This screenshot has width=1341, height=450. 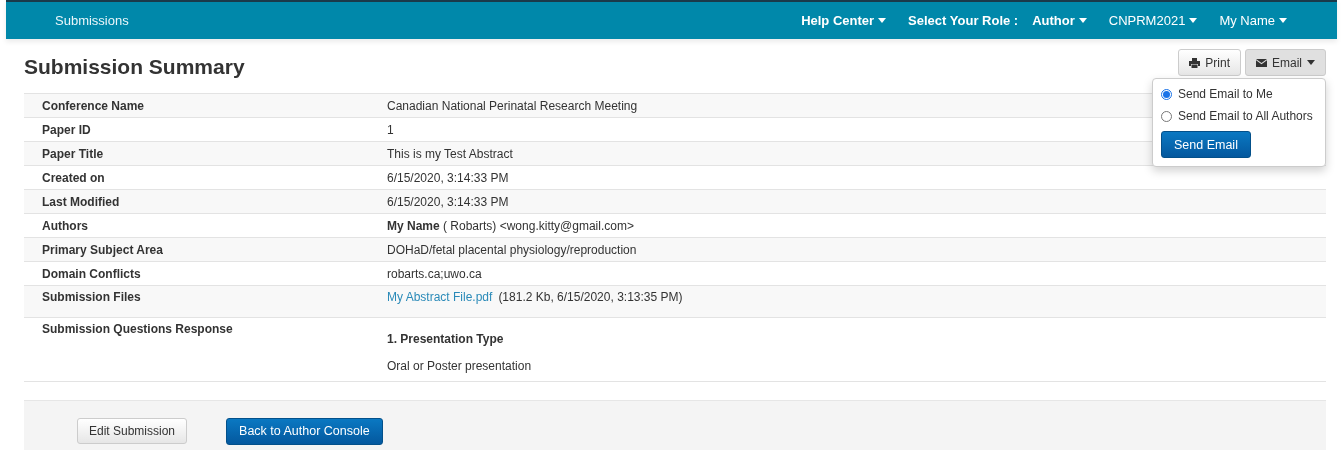 I want to click on question-title: 1. Presentation Type, so click(x=446, y=339).